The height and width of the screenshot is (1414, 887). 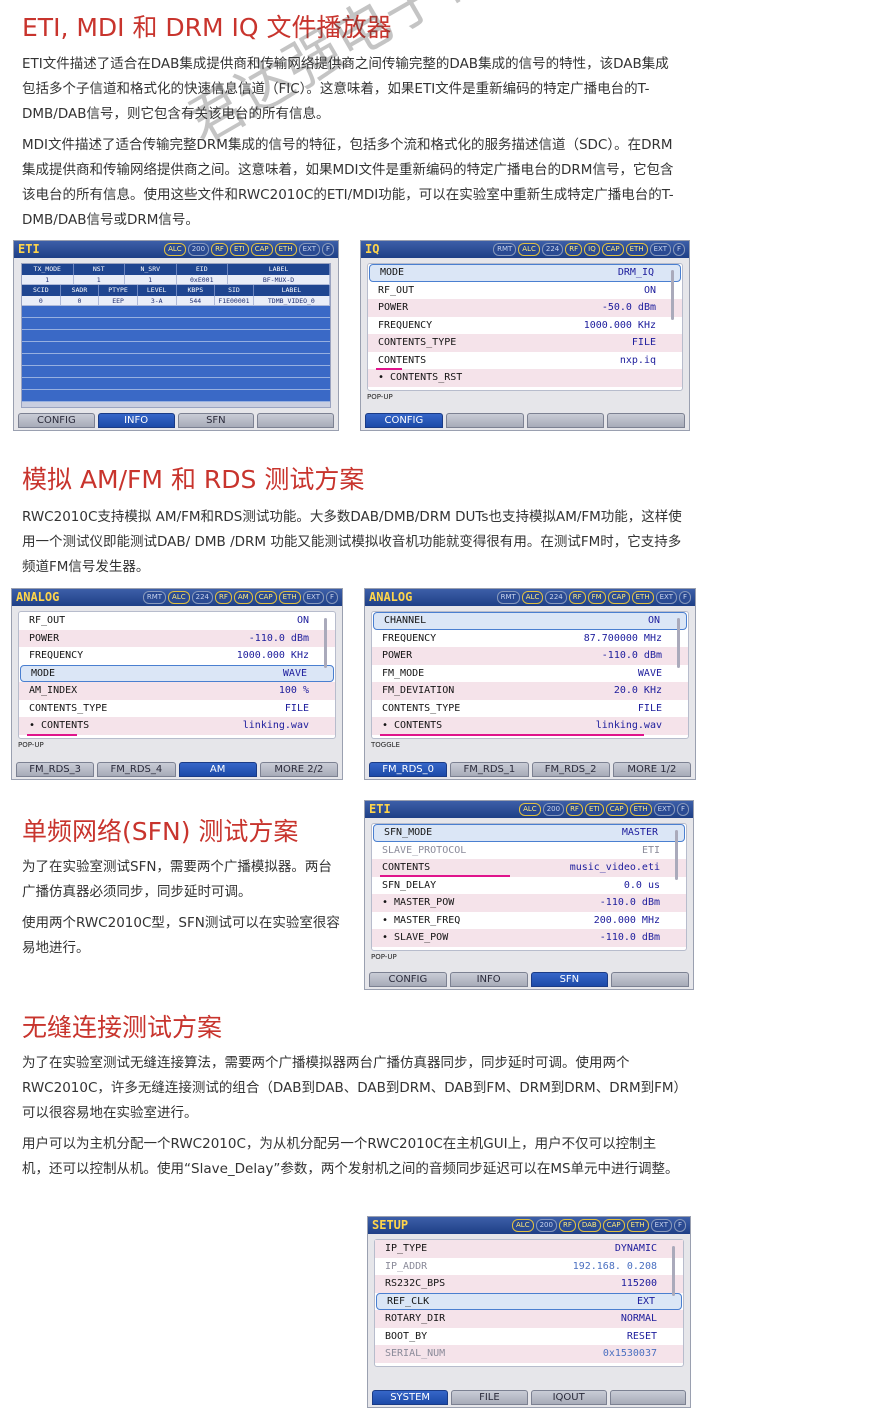 I want to click on param-row: CHANNEL ON, so click(x=530, y=621).